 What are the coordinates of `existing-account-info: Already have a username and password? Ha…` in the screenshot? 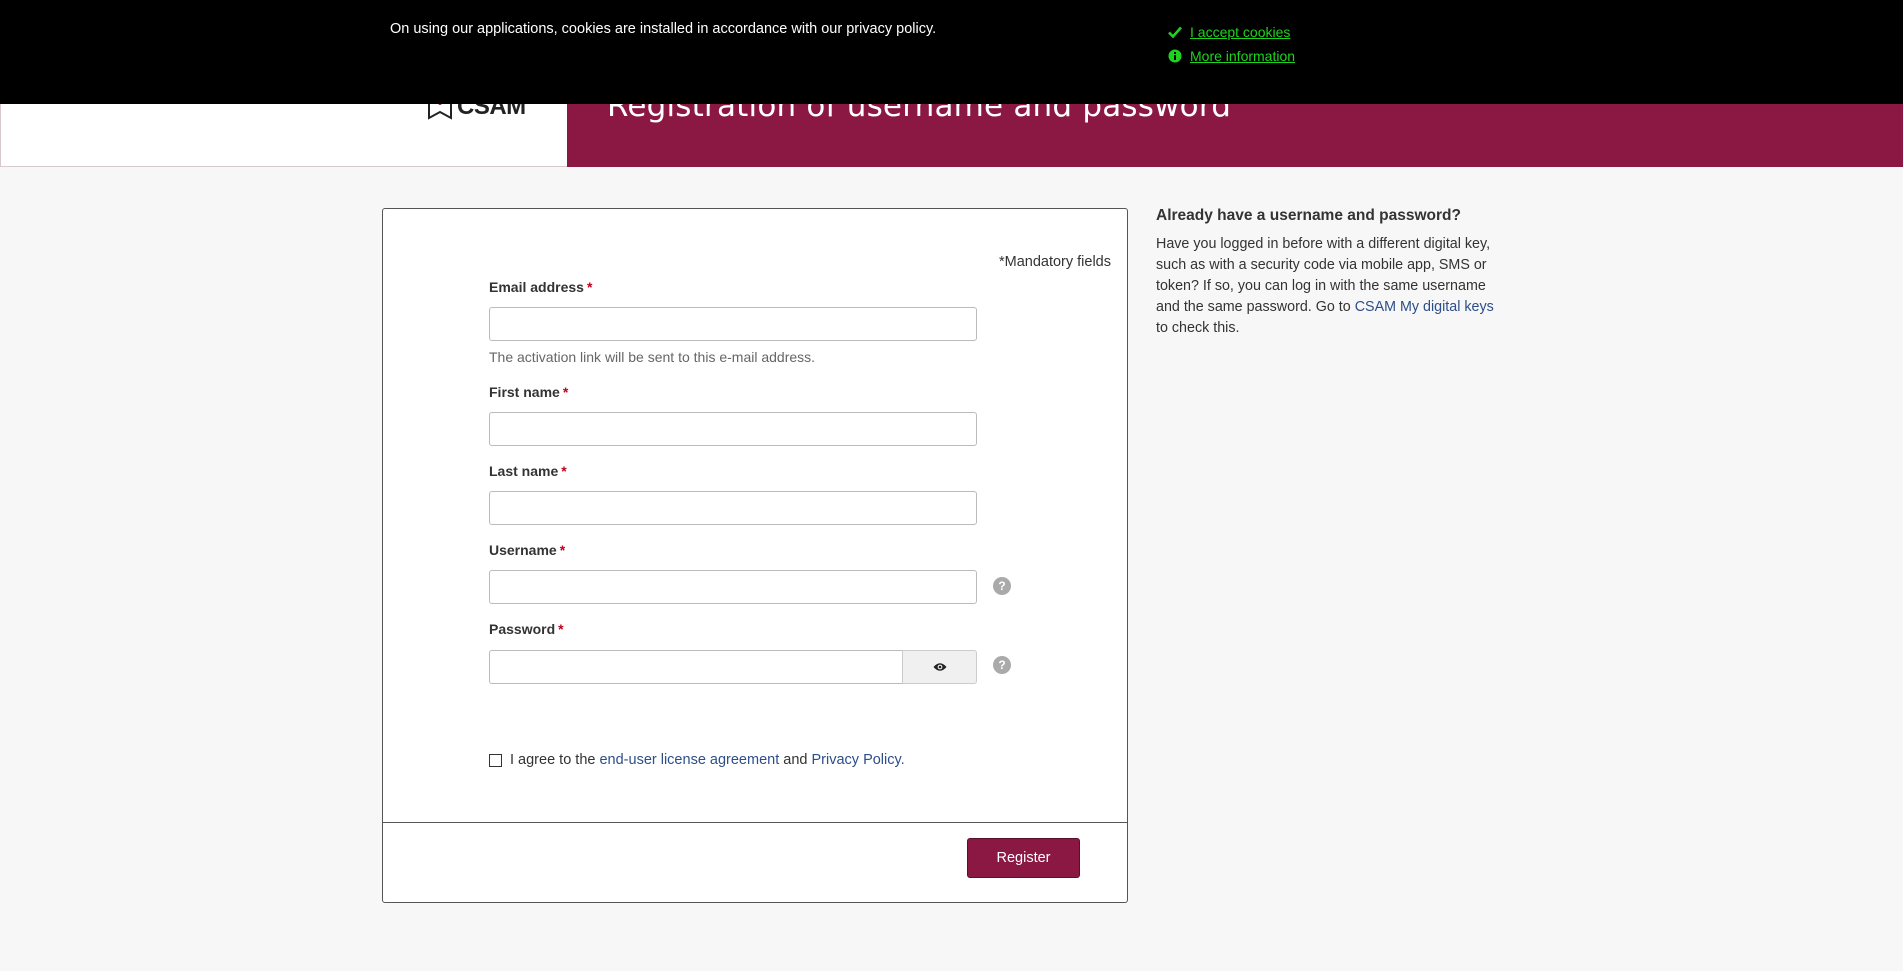 It's located at (1331, 273).